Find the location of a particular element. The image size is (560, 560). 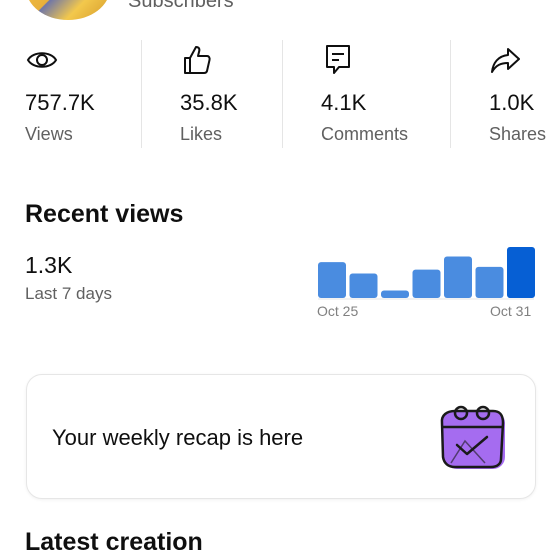

stat-value: 35.8K is located at coordinates (209, 102).